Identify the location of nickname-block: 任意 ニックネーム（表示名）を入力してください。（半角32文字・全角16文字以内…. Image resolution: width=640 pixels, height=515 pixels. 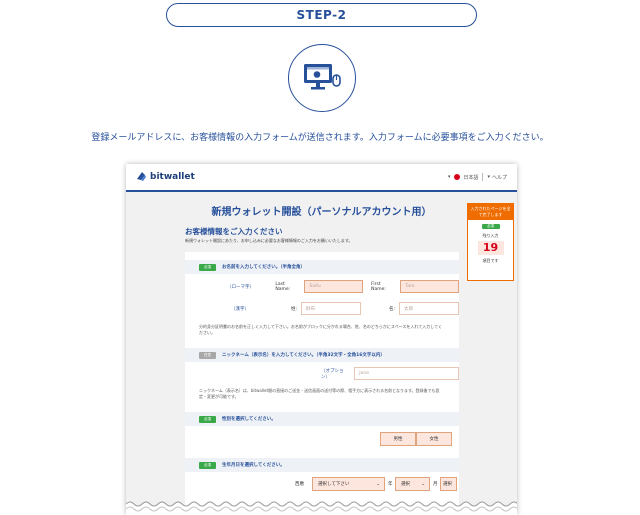
(322, 355).